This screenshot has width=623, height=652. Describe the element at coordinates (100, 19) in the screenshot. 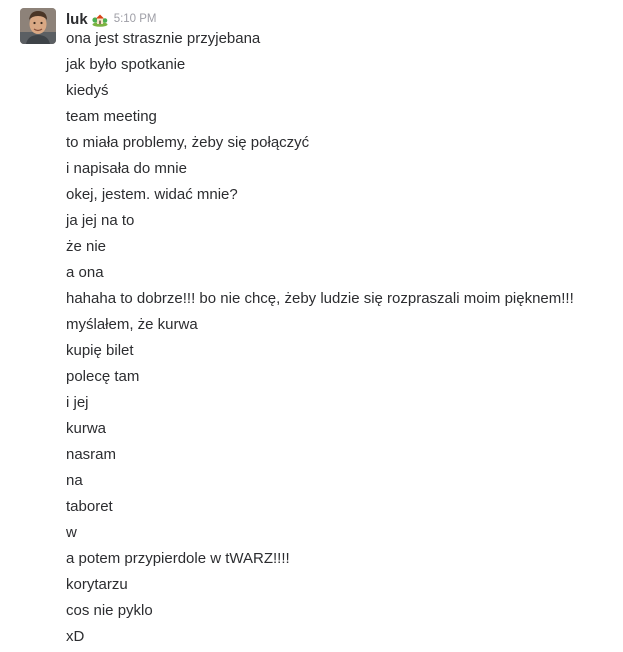

I see `house-with-garden-icon` at that location.